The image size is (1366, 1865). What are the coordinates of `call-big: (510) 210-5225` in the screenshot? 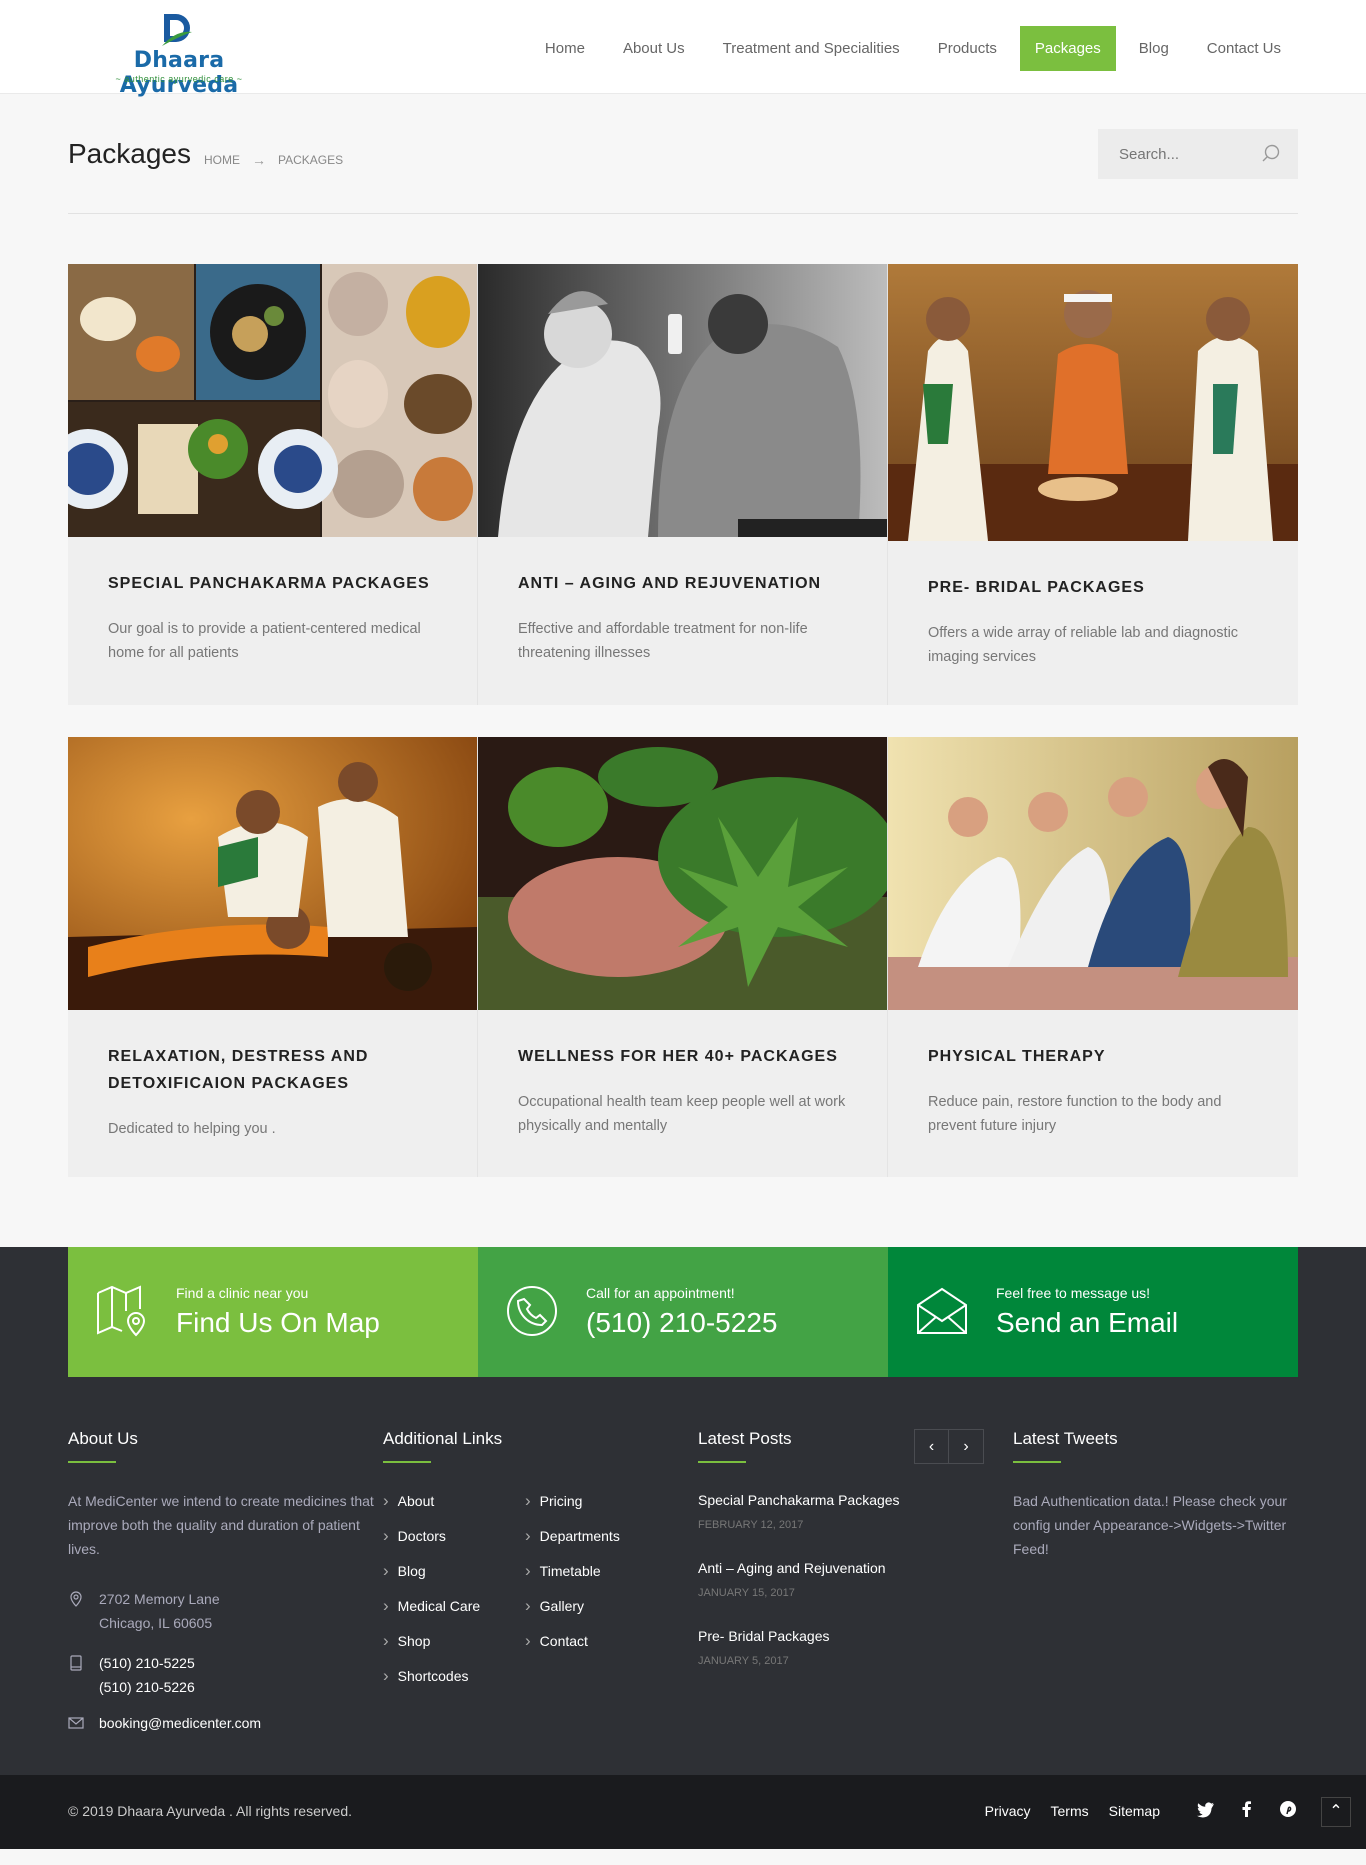 It's located at (681, 1323).